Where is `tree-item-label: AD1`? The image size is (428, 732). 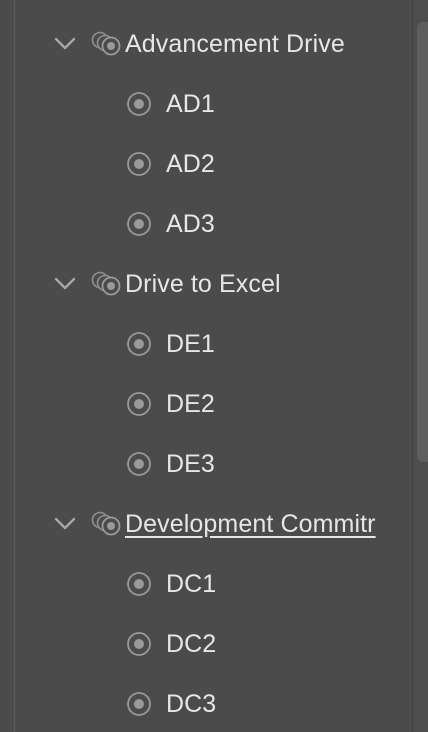 tree-item-label: AD1 is located at coordinates (190, 103).